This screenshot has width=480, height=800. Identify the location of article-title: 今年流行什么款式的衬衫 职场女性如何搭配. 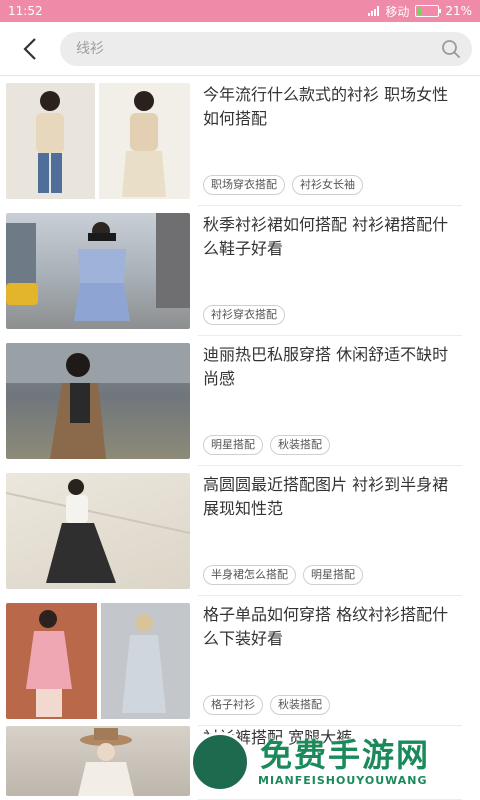
(326, 106).